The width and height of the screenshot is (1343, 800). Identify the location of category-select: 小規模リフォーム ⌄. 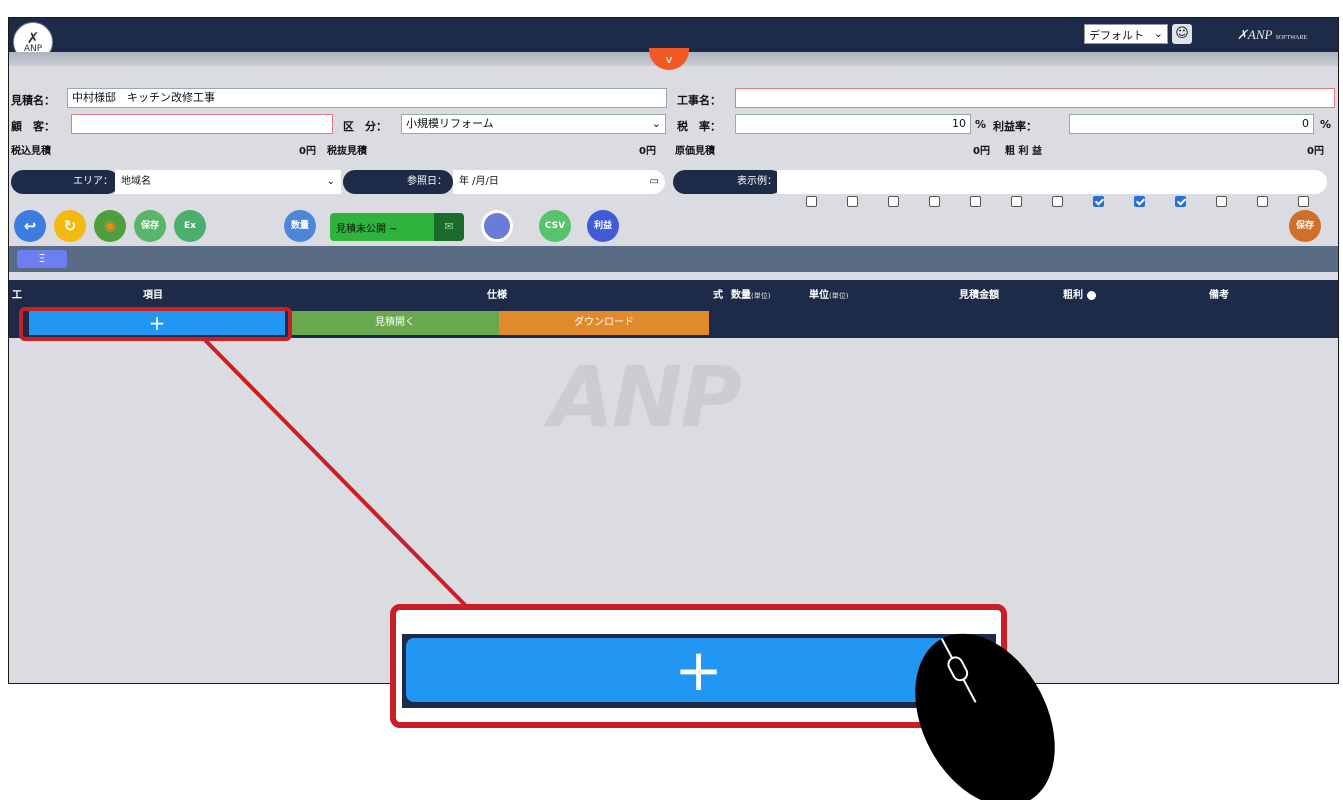
(533, 124).